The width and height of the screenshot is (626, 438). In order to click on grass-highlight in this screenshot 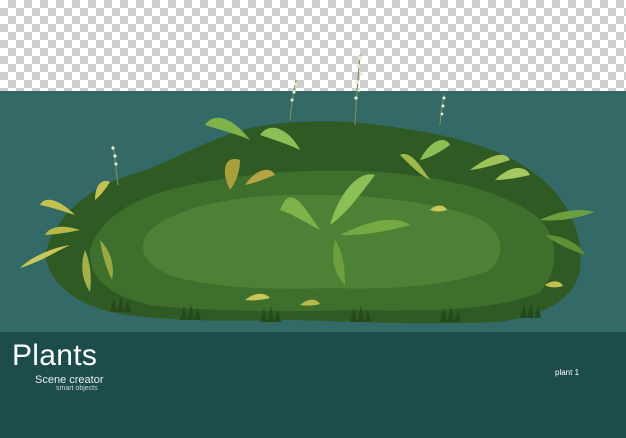, I will do `click(321, 241)`.